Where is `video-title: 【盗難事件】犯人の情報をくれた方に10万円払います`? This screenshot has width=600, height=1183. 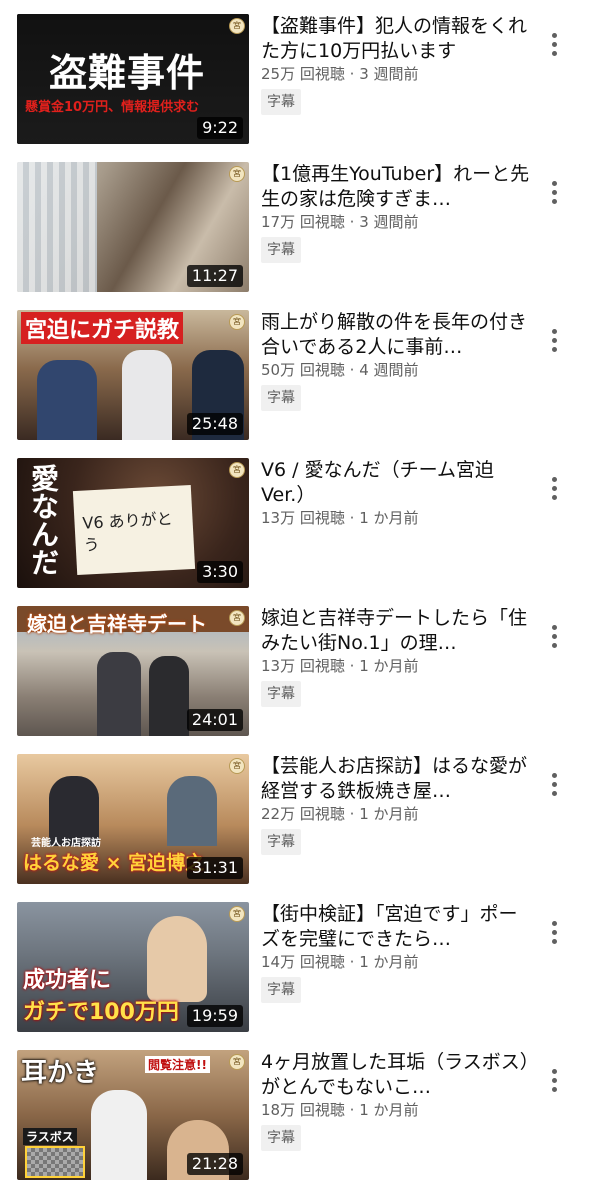
video-title: 【盗難事件】犯人の情報をくれた方に10万円払います is located at coordinates (396, 39).